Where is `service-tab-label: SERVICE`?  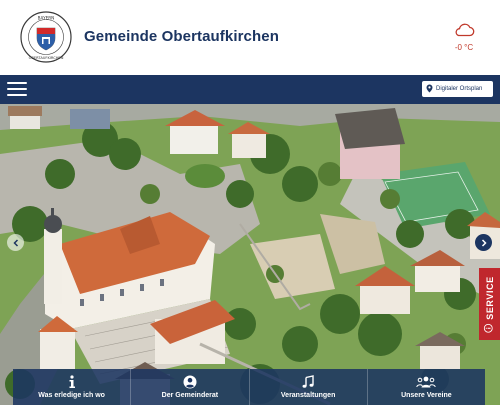 service-tab-label: SERVICE is located at coordinates (489, 297).